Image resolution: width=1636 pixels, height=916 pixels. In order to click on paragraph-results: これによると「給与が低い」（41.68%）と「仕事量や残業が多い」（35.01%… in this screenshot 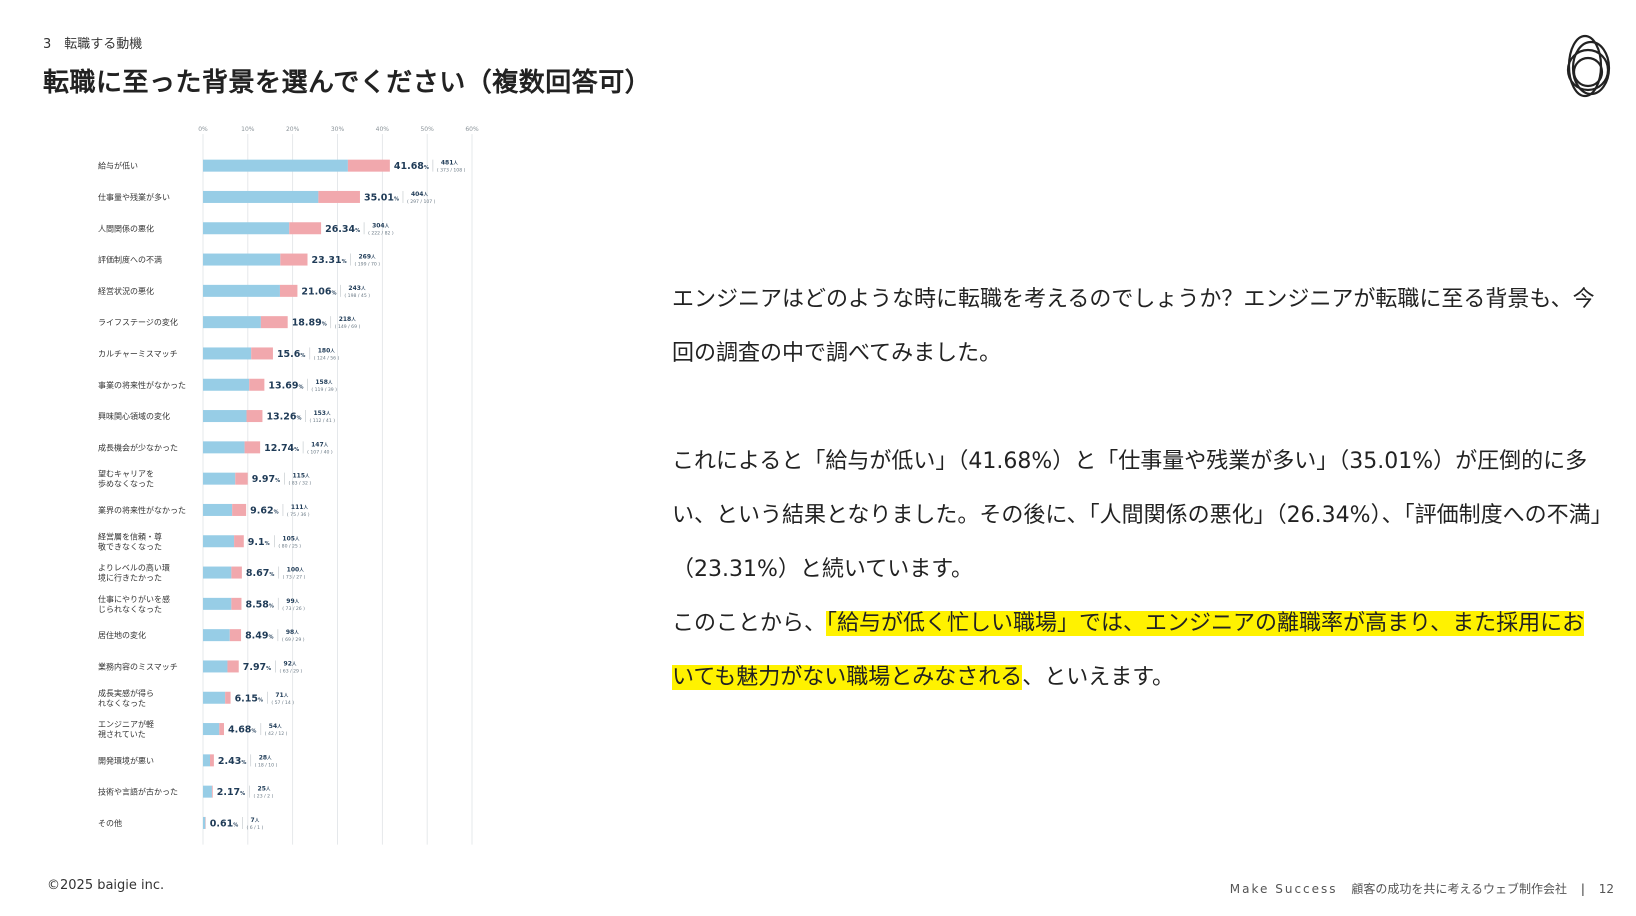, I will do `click(1137, 515)`.